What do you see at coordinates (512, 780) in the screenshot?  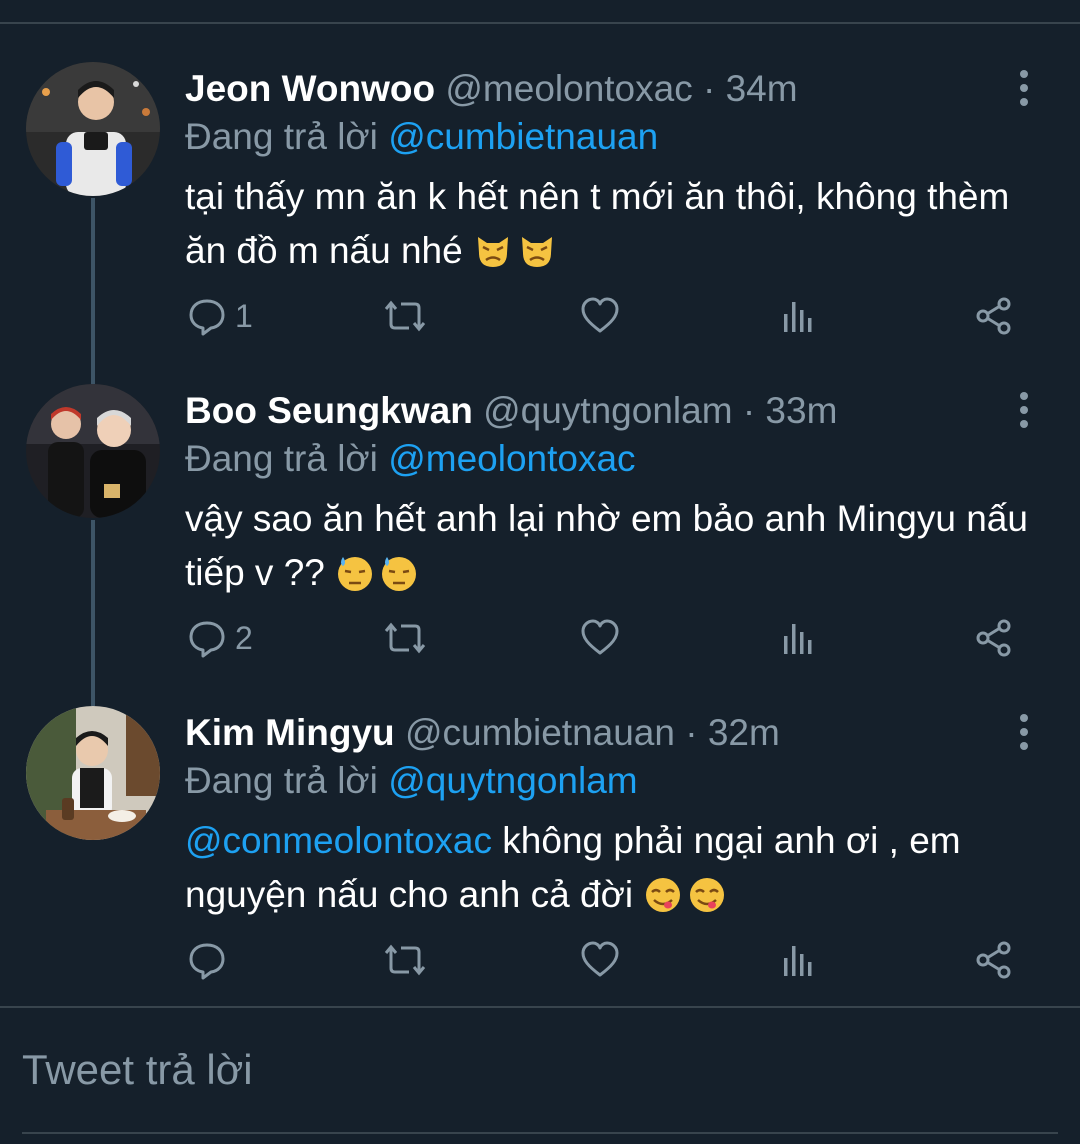 I see `replying-to-handle: @quytngonlam` at bounding box center [512, 780].